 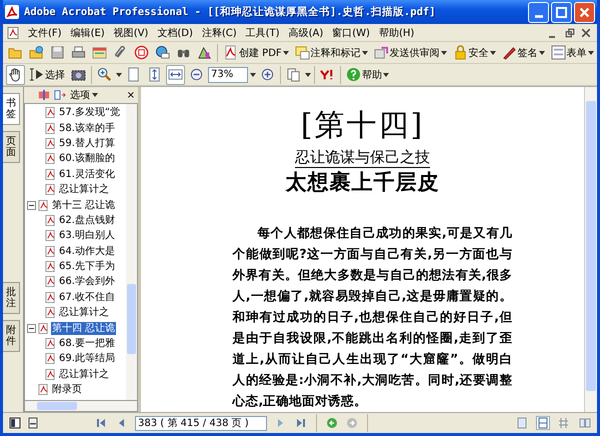 I want to click on fit-width-icon, so click(x=175, y=74).